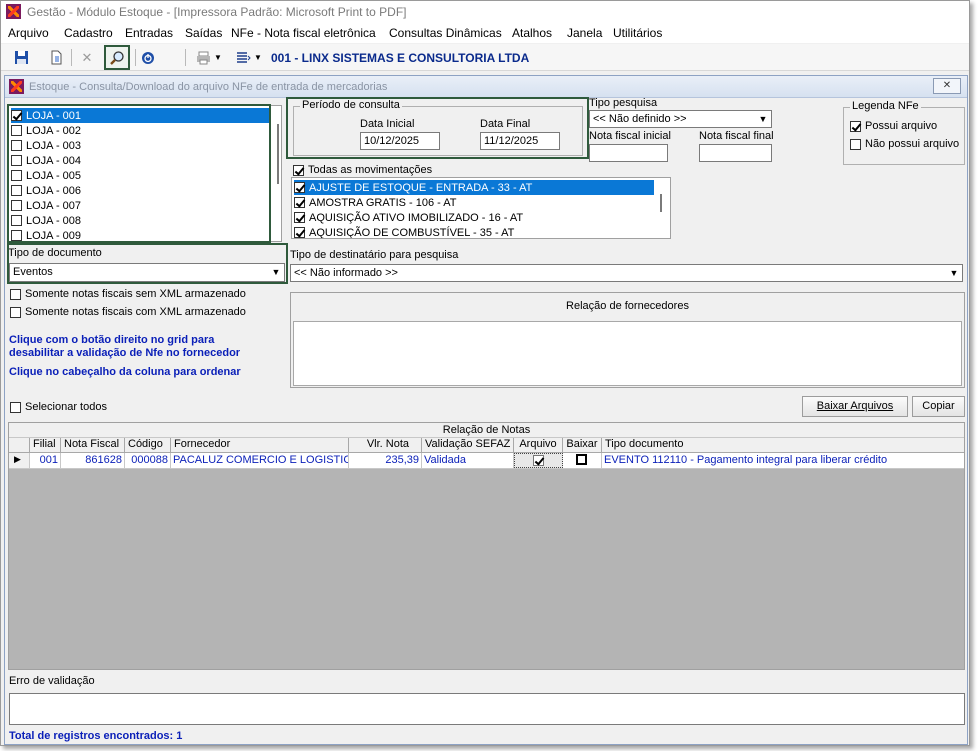 The height and width of the screenshot is (751, 978). Describe the element at coordinates (117, 57) in the screenshot. I see `search-icon` at that location.